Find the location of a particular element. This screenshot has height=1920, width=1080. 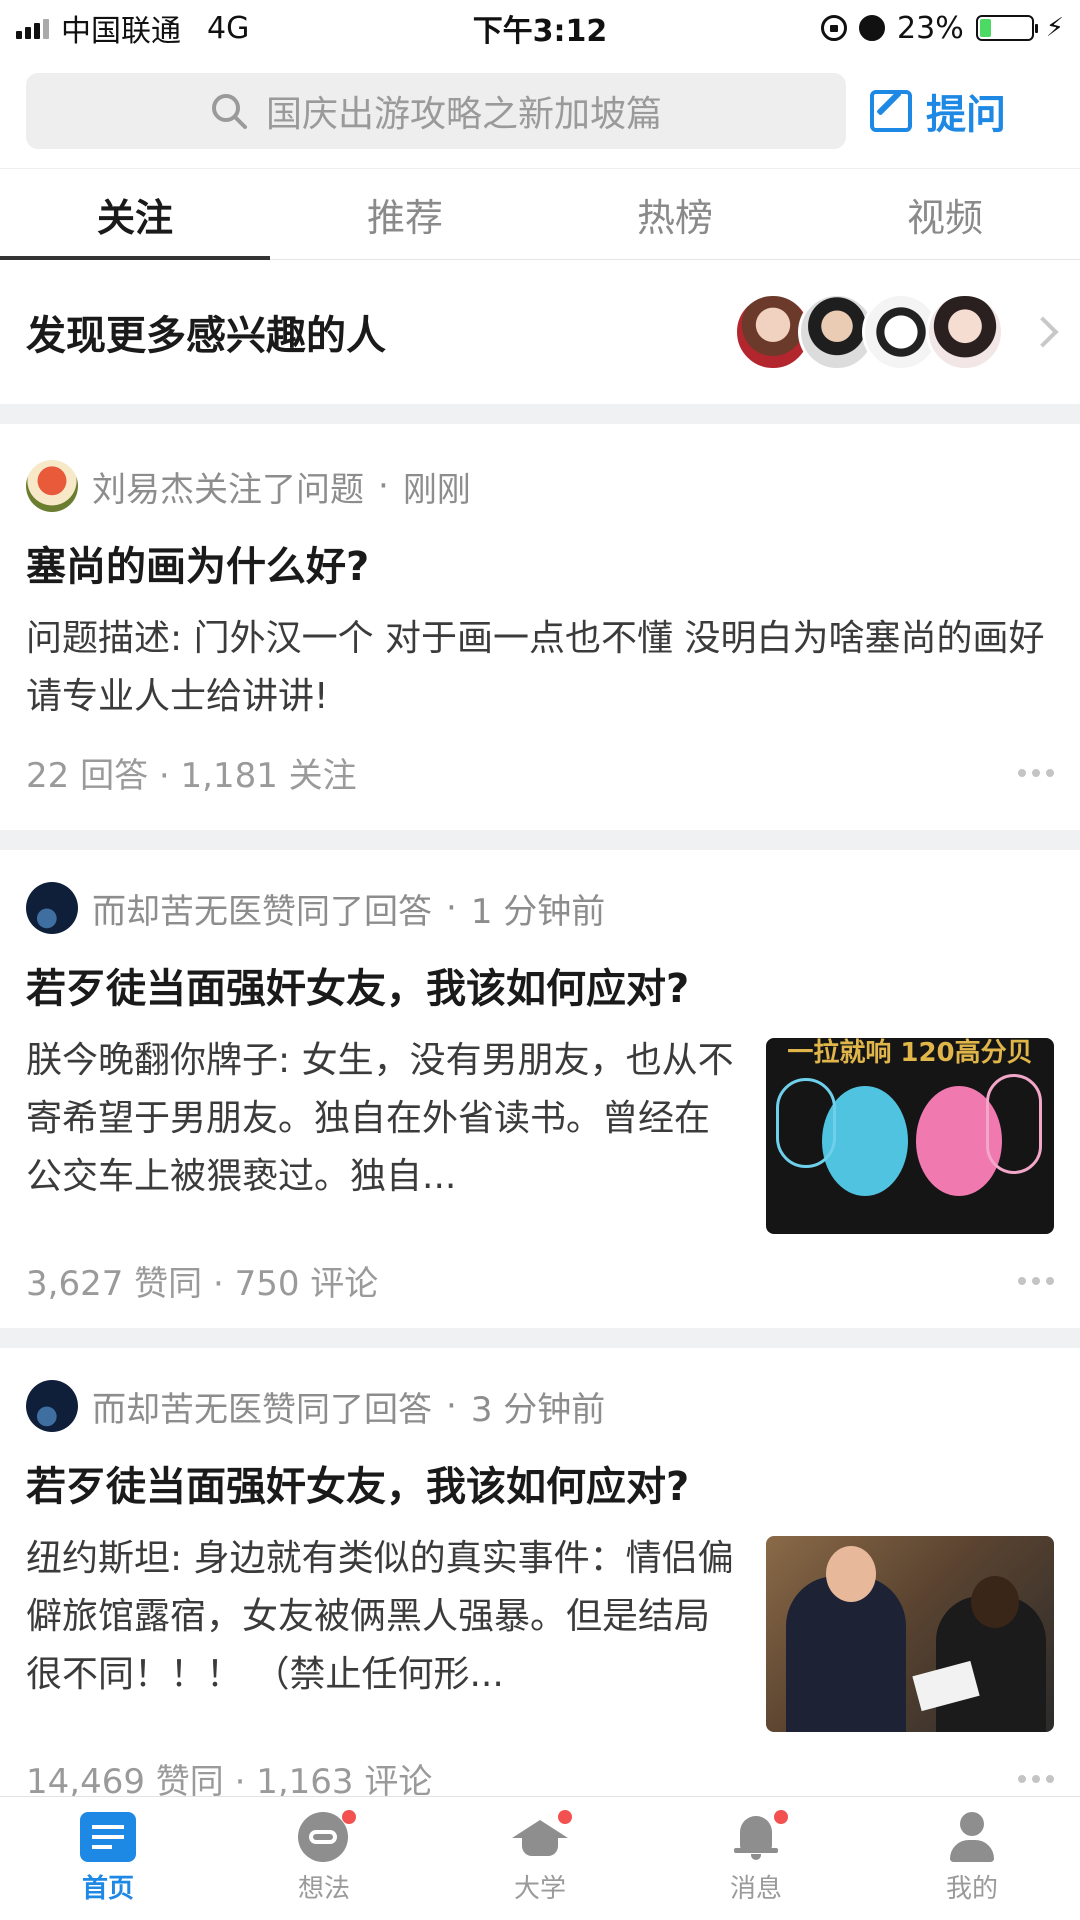

card-meta: 刘易杰关注了问题 · 刚刚 is located at coordinates (540, 486).